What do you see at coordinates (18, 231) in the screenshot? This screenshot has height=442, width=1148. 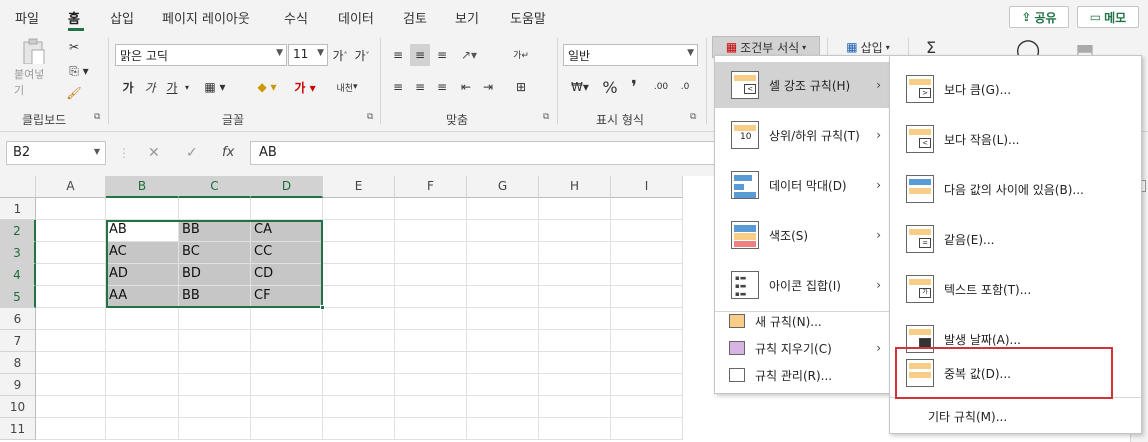 I see `row-header-2: 2` at bounding box center [18, 231].